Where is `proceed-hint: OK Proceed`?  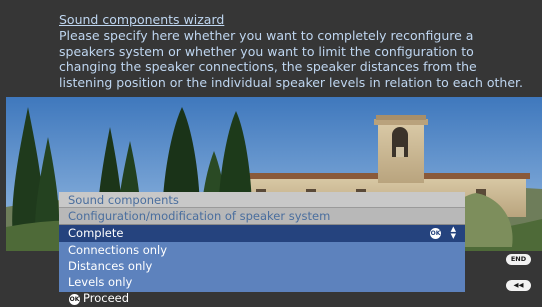
proceed-hint: OK Proceed is located at coordinates (99, 298).